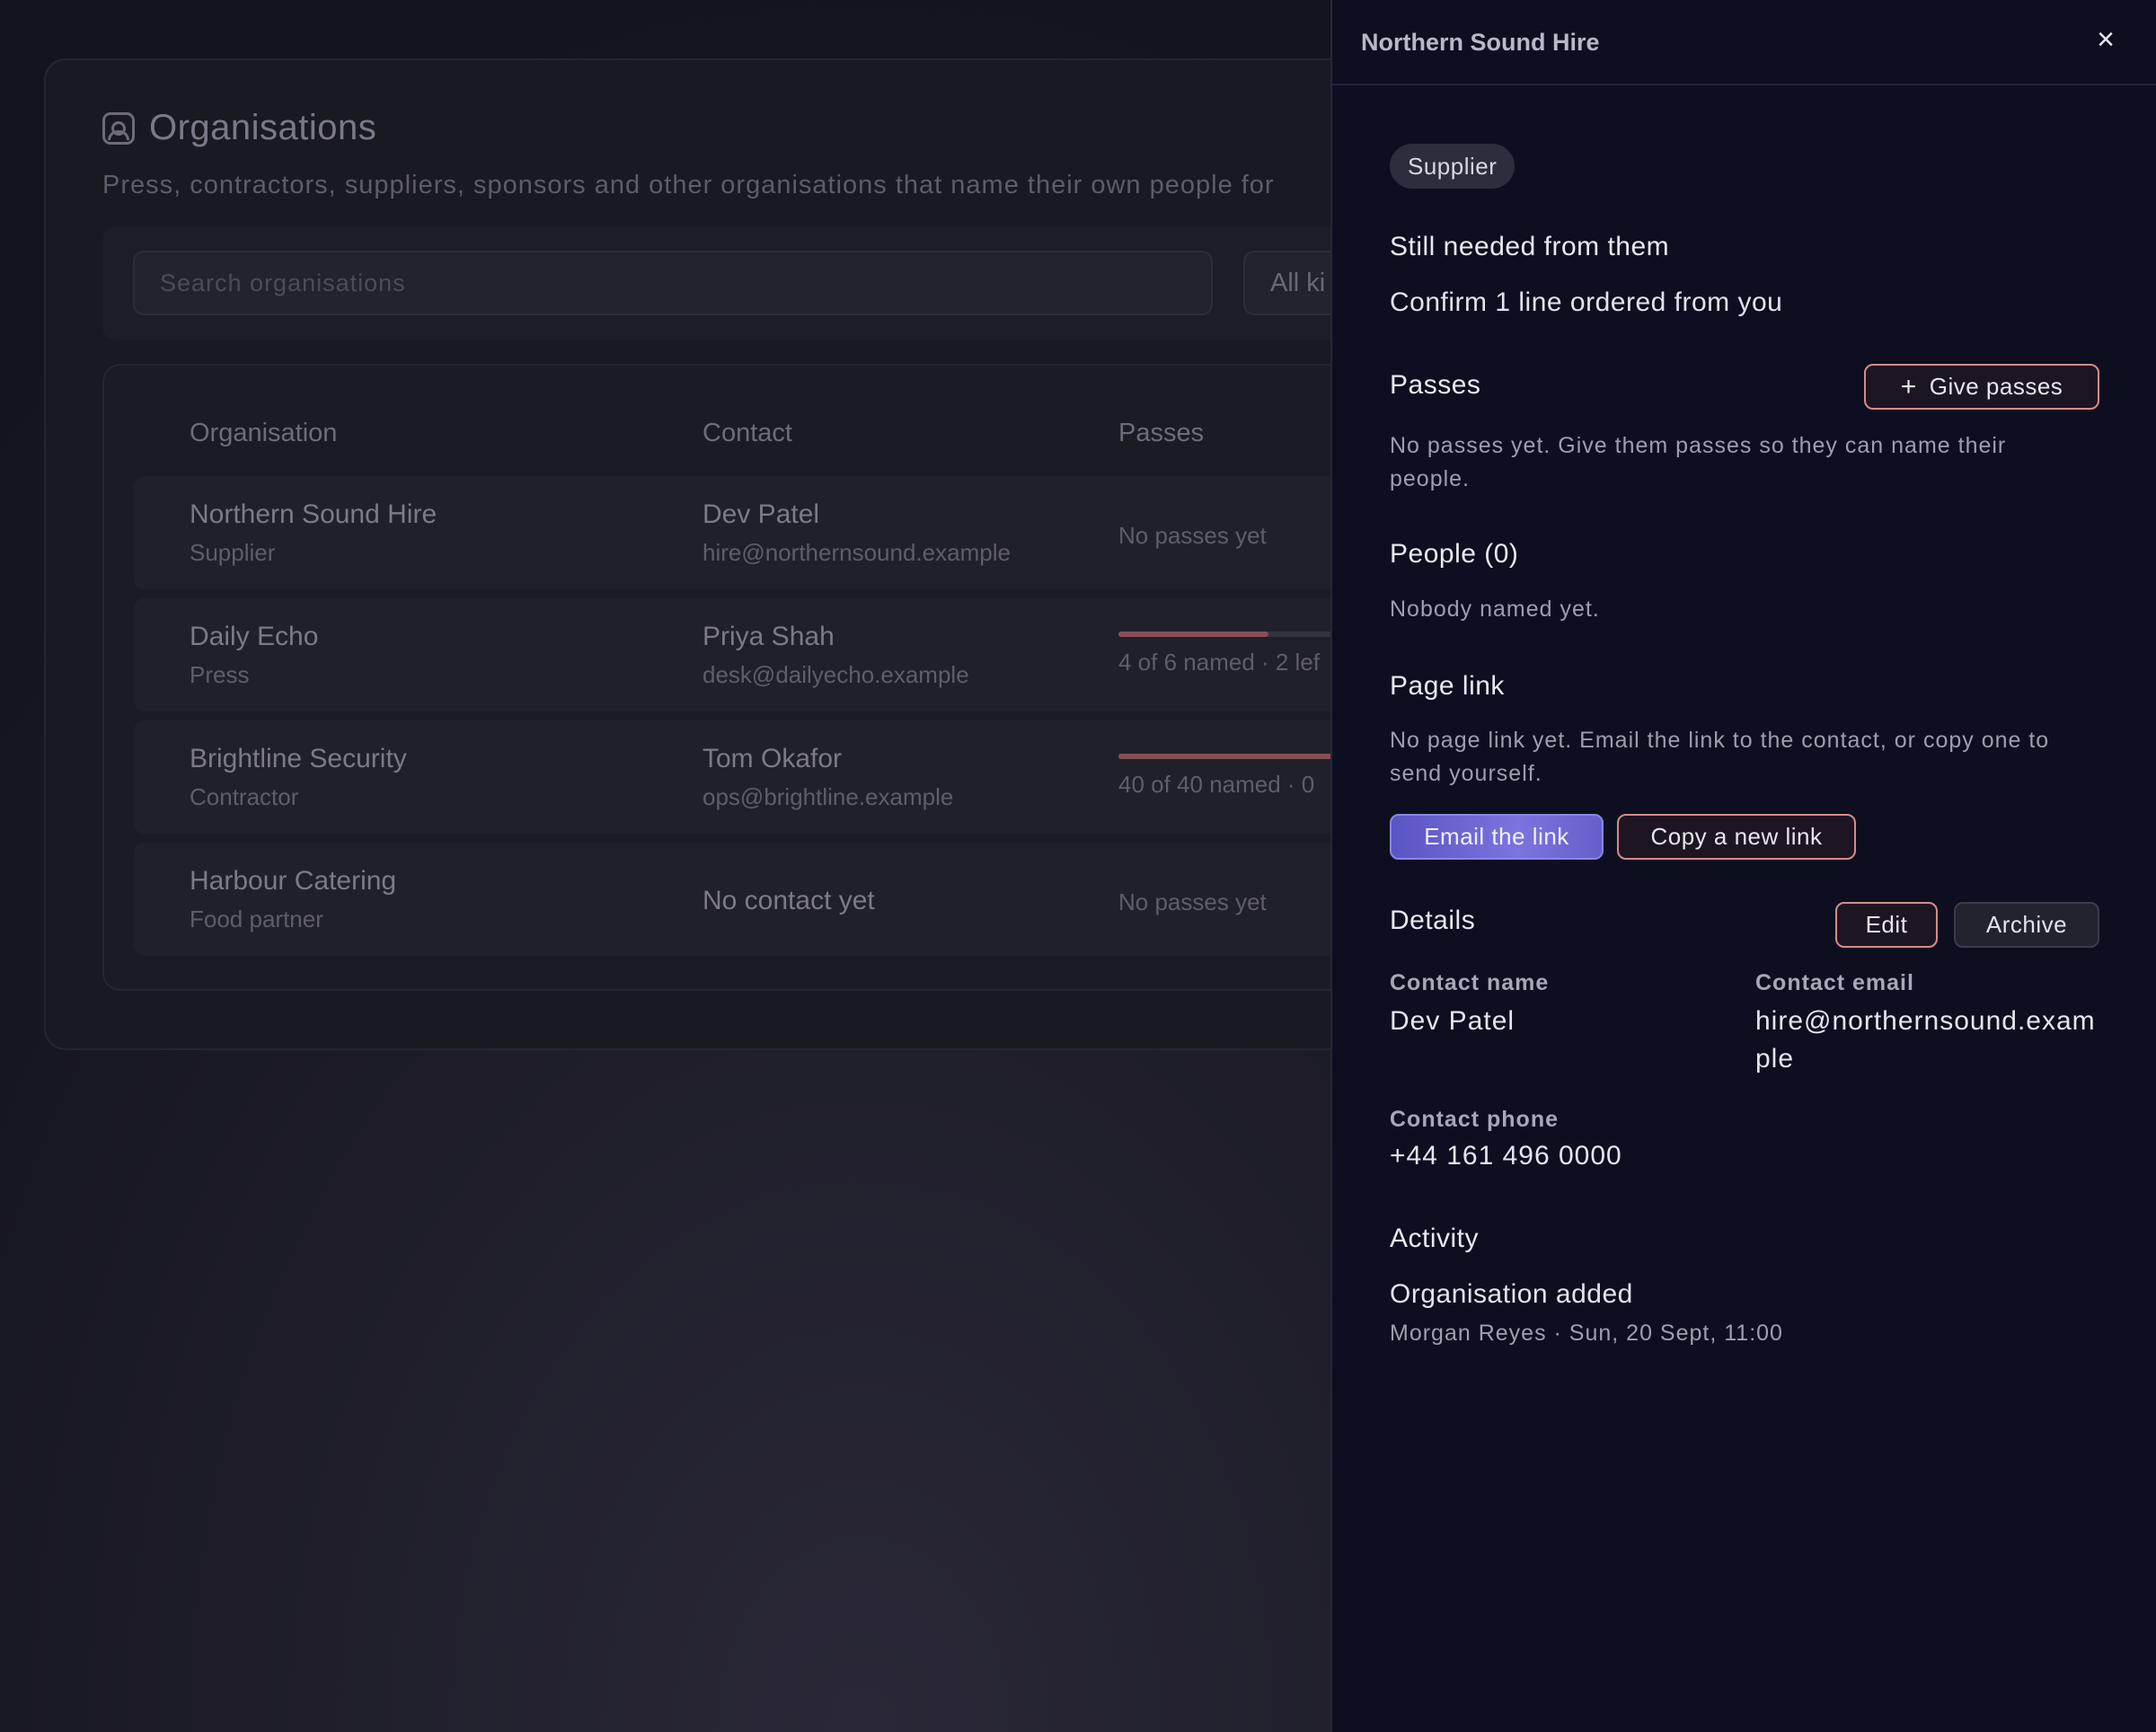 The image size is (2156, 1732). What do you see at coordinates (233, 552) in the screenshot?
I see `organisation-kind: Supplier` at bounding box center [233, 552].